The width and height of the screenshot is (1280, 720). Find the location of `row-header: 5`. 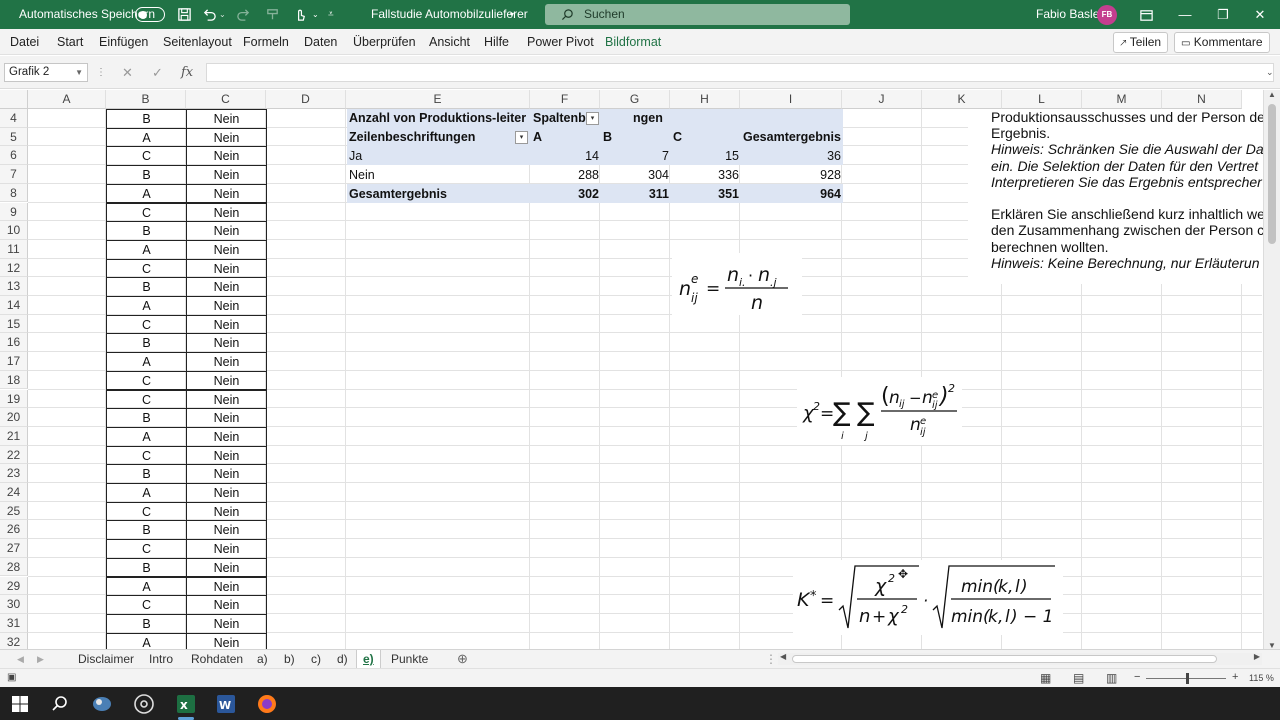

row-header: 5 is located at coordinates (14, 137).